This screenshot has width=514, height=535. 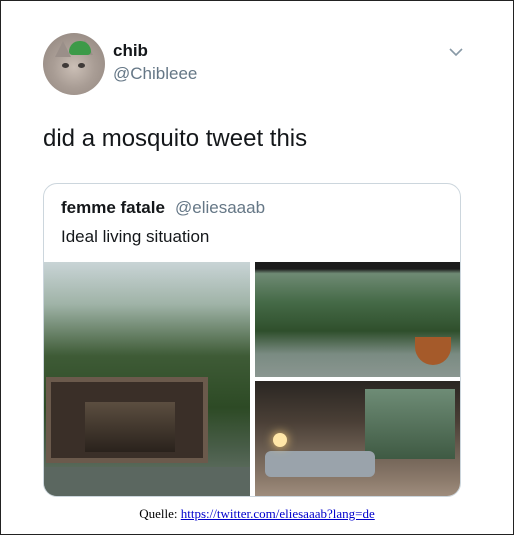 I want to click on media-image-cabin-bedroom, so click(x=357, y=438).